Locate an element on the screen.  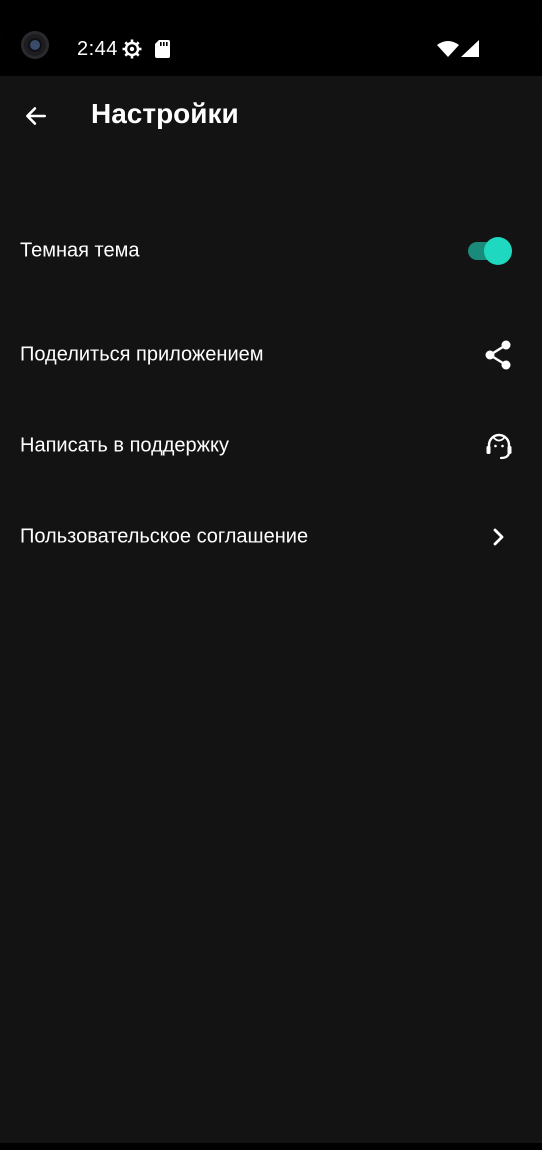
dark-theme-row: Темная тема is located at coordinates (271, 251).